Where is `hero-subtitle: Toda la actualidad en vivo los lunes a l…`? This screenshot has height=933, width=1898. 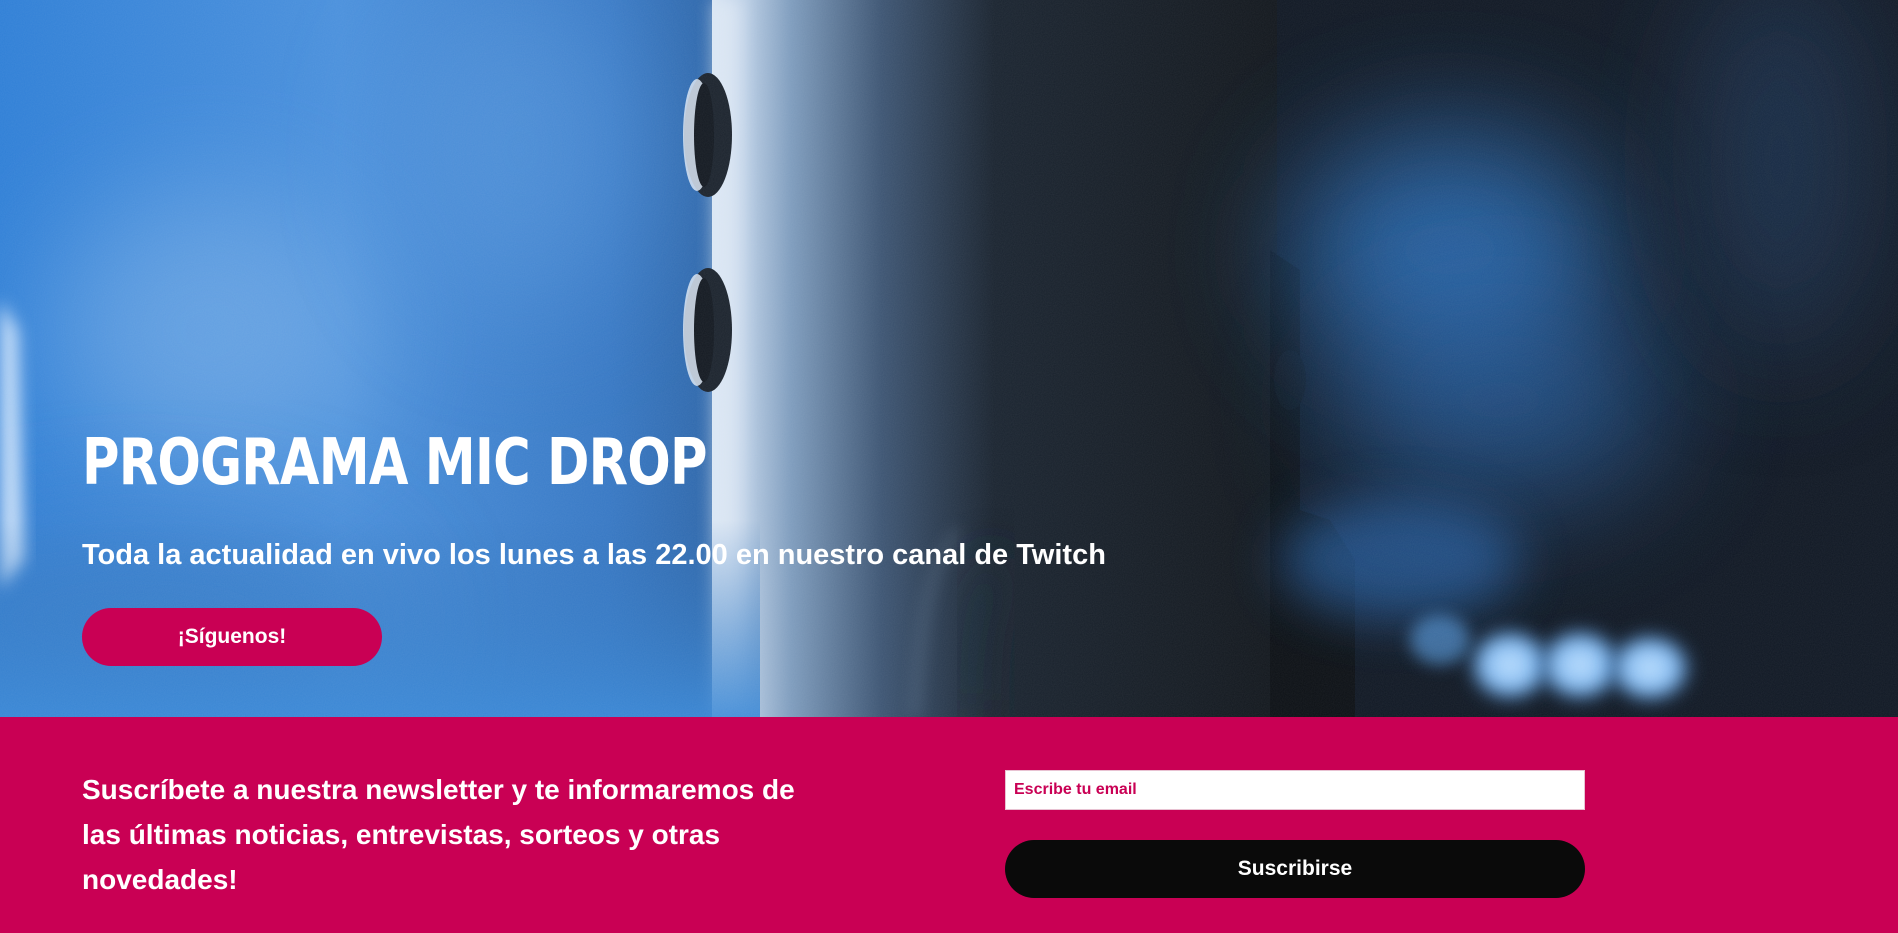 hero-subtitle: Toda la actualidad en vivo los lunes a l… is located at coordinates (594, 555).